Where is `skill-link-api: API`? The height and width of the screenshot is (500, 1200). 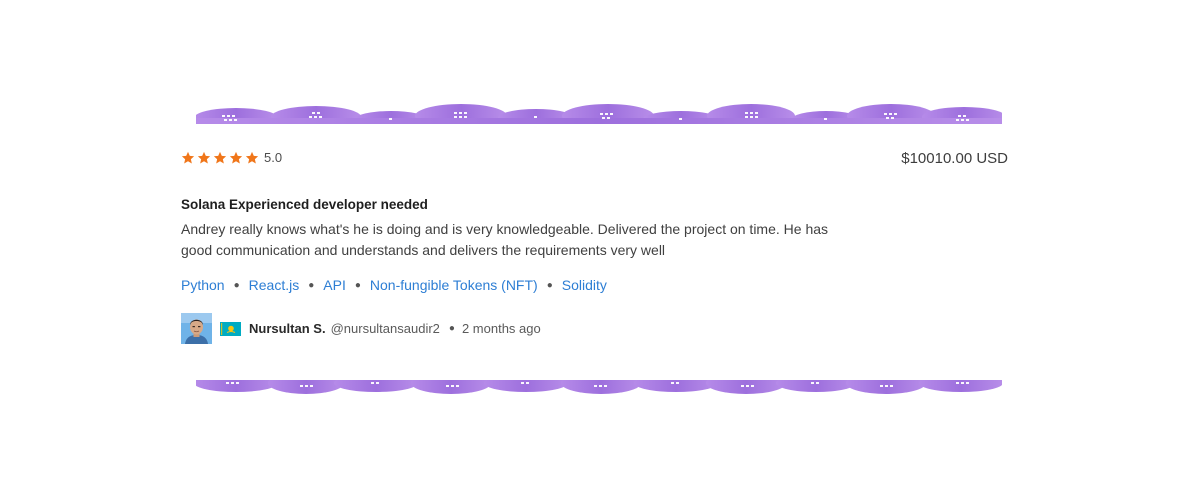
skill-link-api: API is located at coordinates (334, 285).